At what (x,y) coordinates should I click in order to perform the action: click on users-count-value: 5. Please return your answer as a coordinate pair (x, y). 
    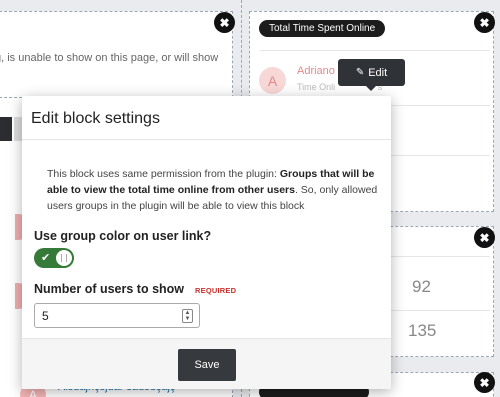
    Looking at the image, I should click on (45, 316).